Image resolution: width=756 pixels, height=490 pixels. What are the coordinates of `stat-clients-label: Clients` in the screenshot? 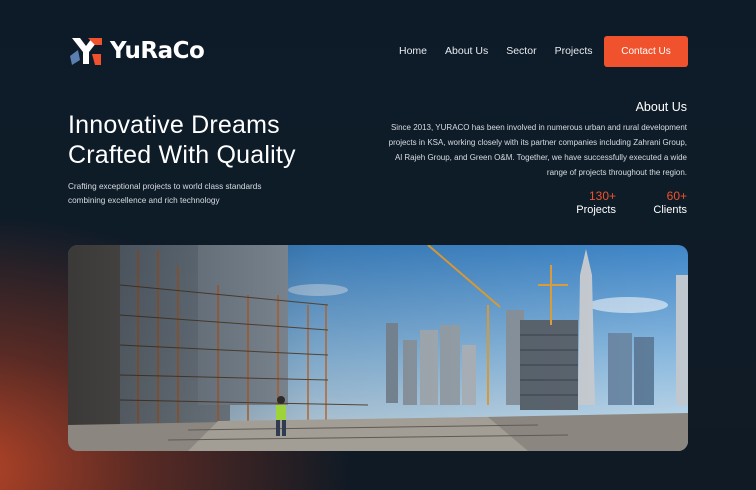 It's located at (670, 210).